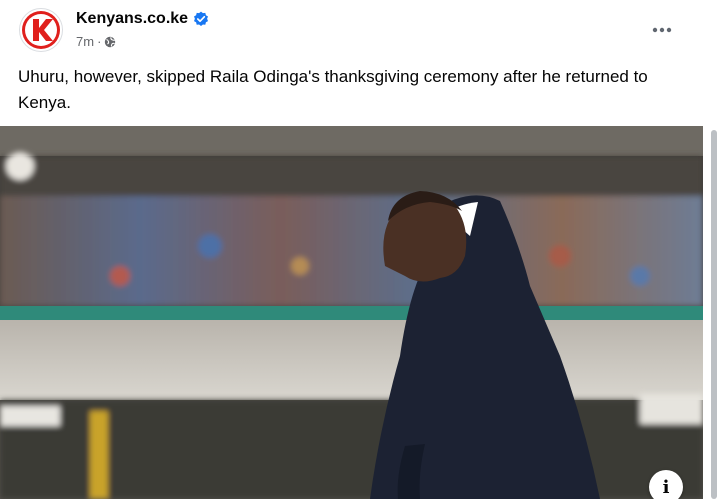  I want to click on post-timestamp: 7m, so click(85, 42).